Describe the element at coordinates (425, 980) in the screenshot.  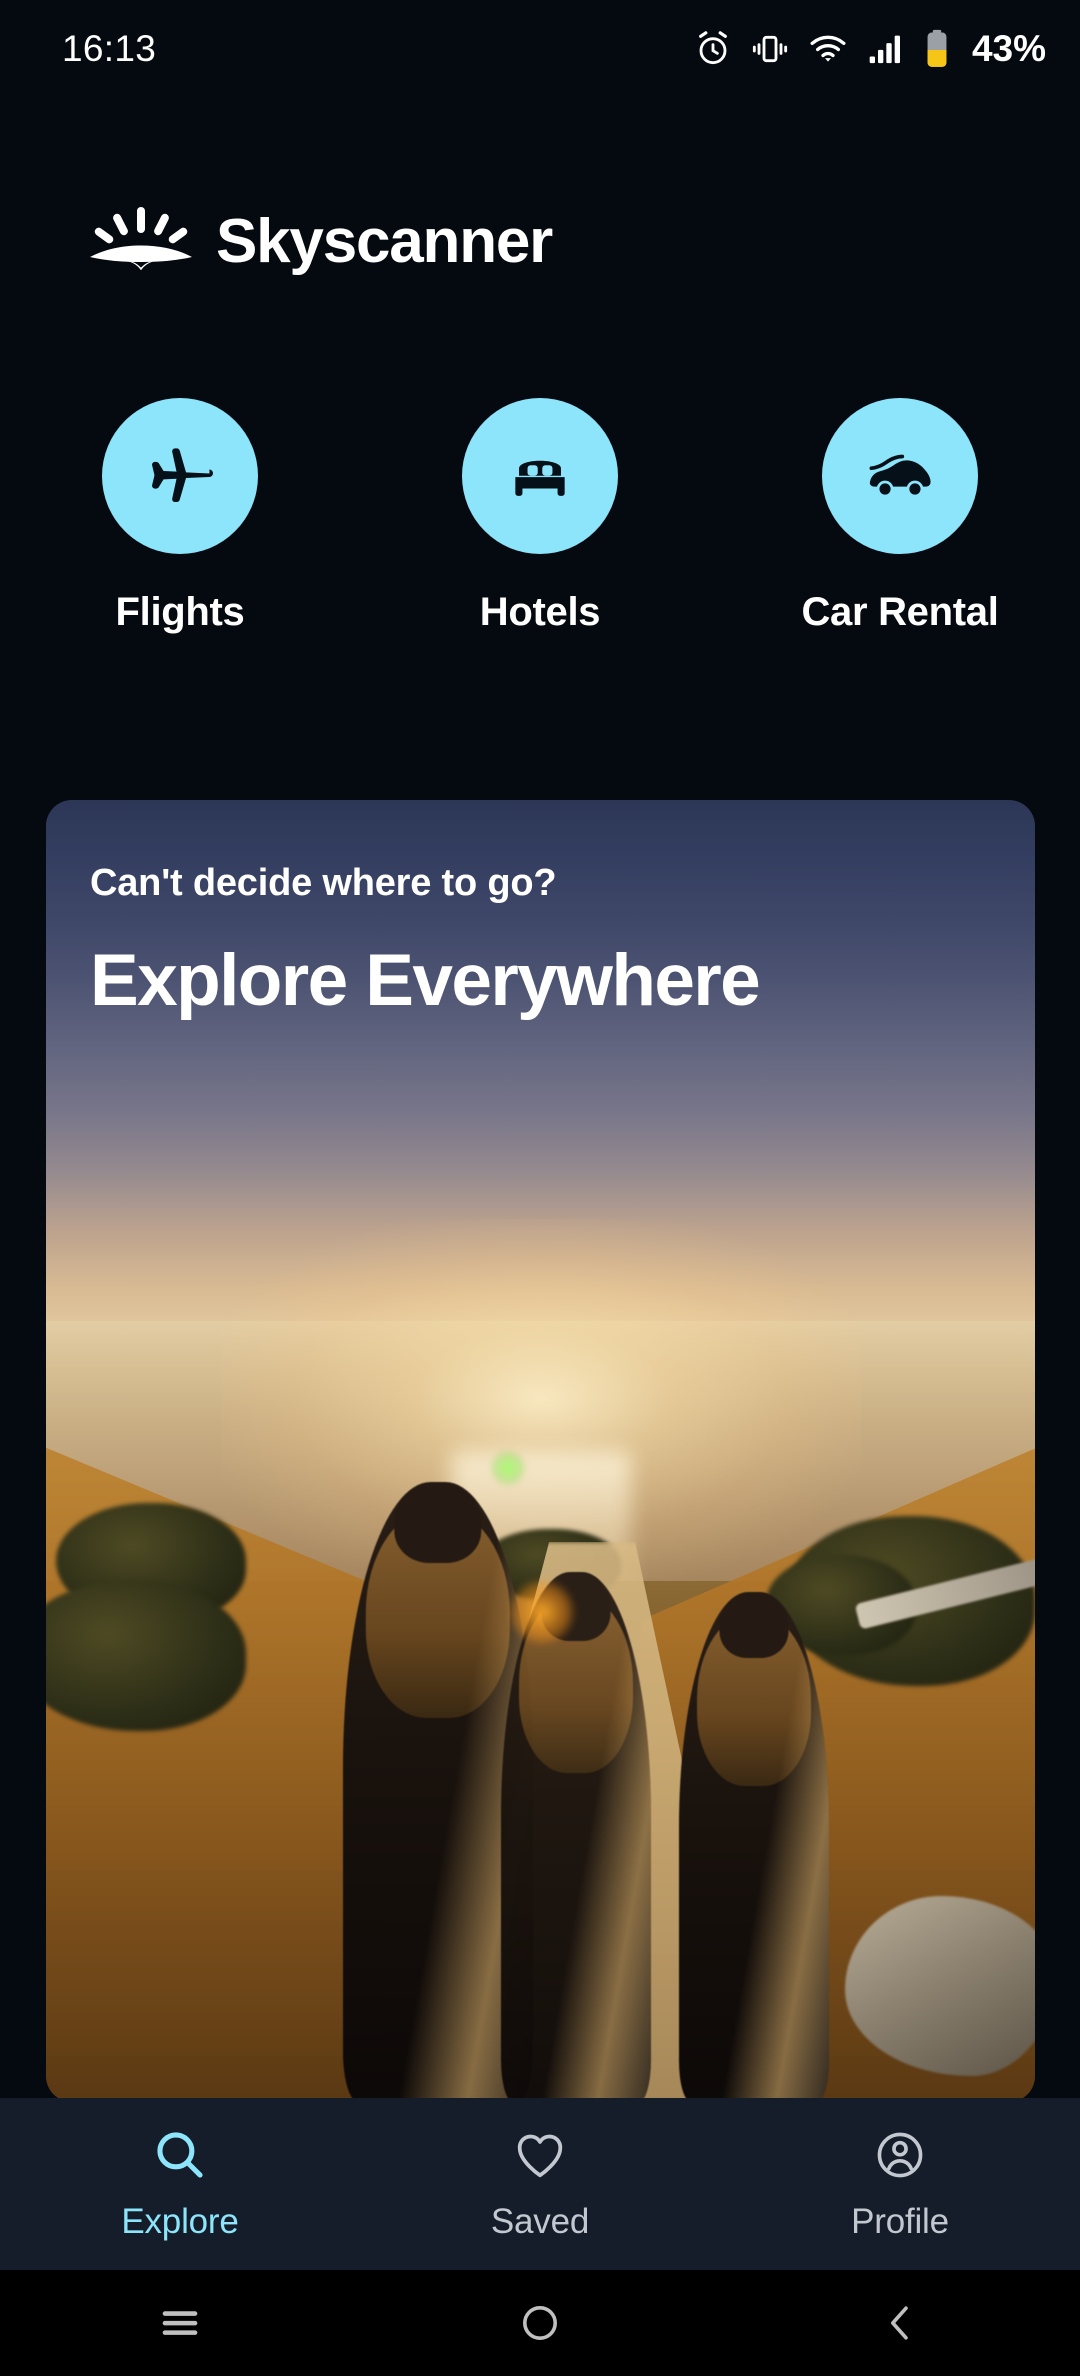
I see `card-title: Explore Everywhere` at that location.